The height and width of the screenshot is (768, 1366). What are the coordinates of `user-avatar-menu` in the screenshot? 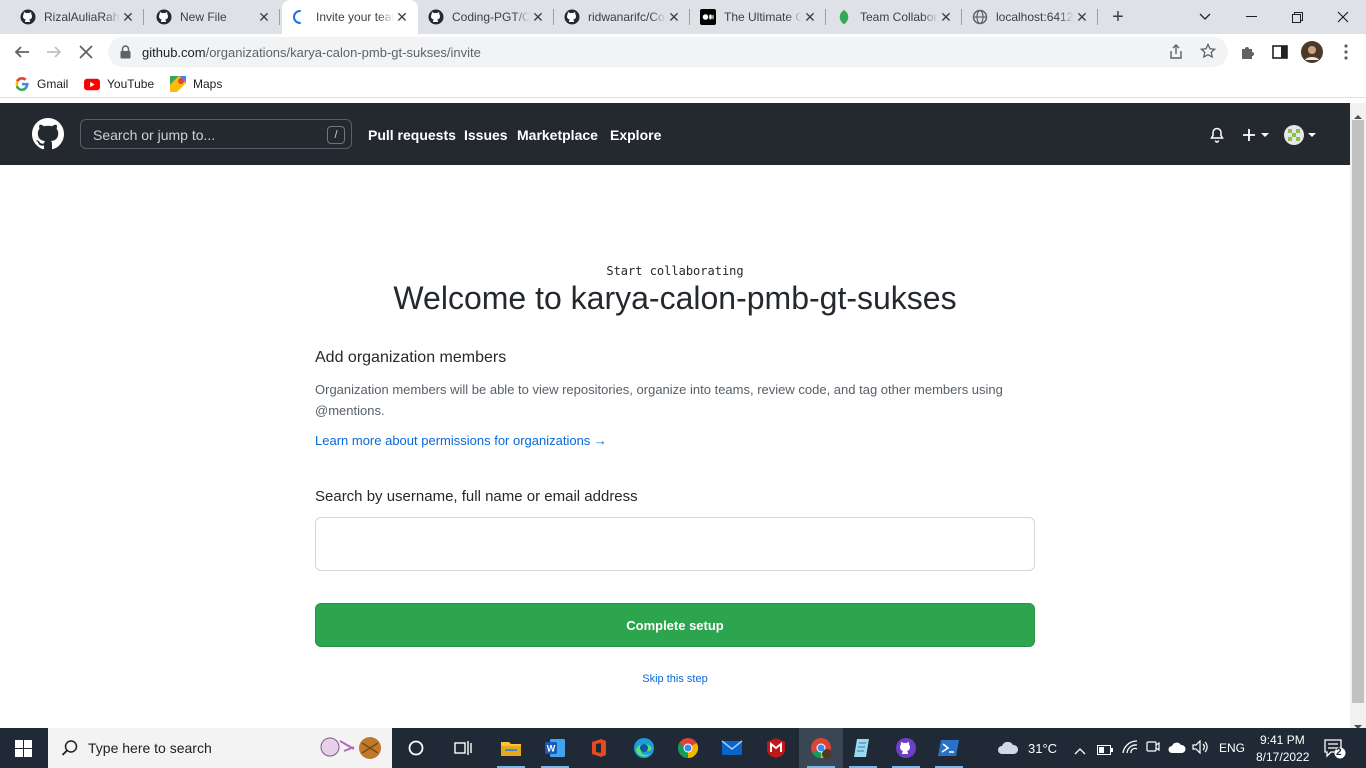 It's located at (1302, 137).